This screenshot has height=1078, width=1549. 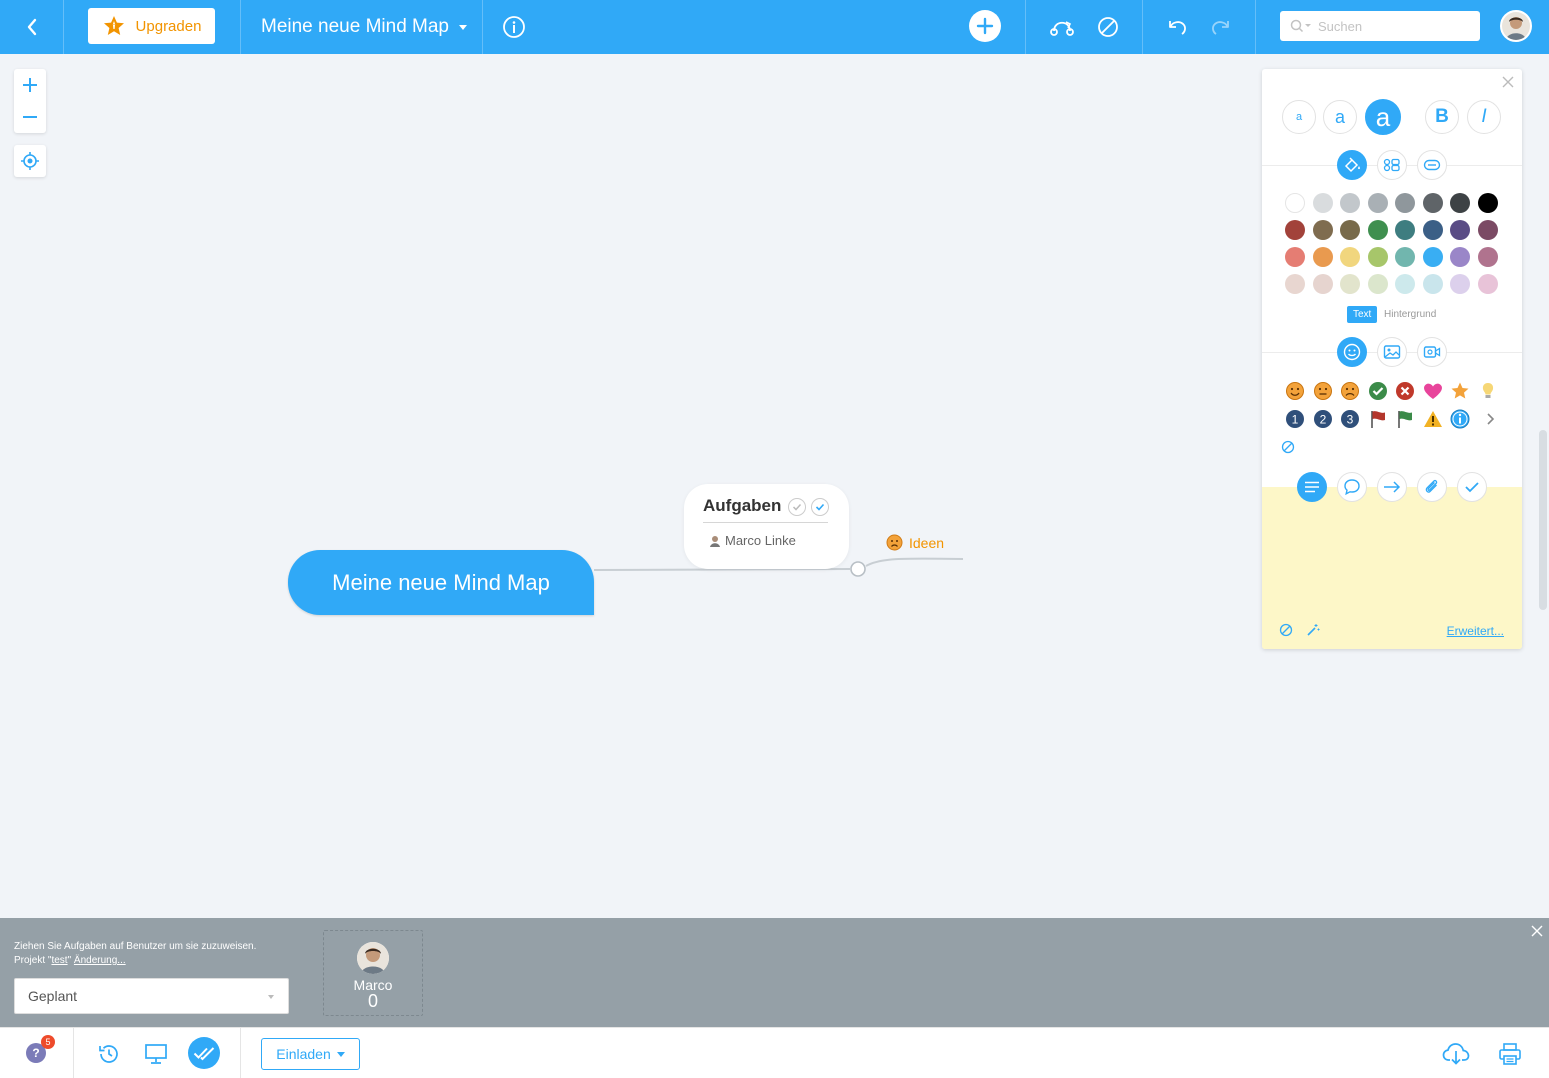 I want to click on clear-note-button, so click(x=1286, y=630).